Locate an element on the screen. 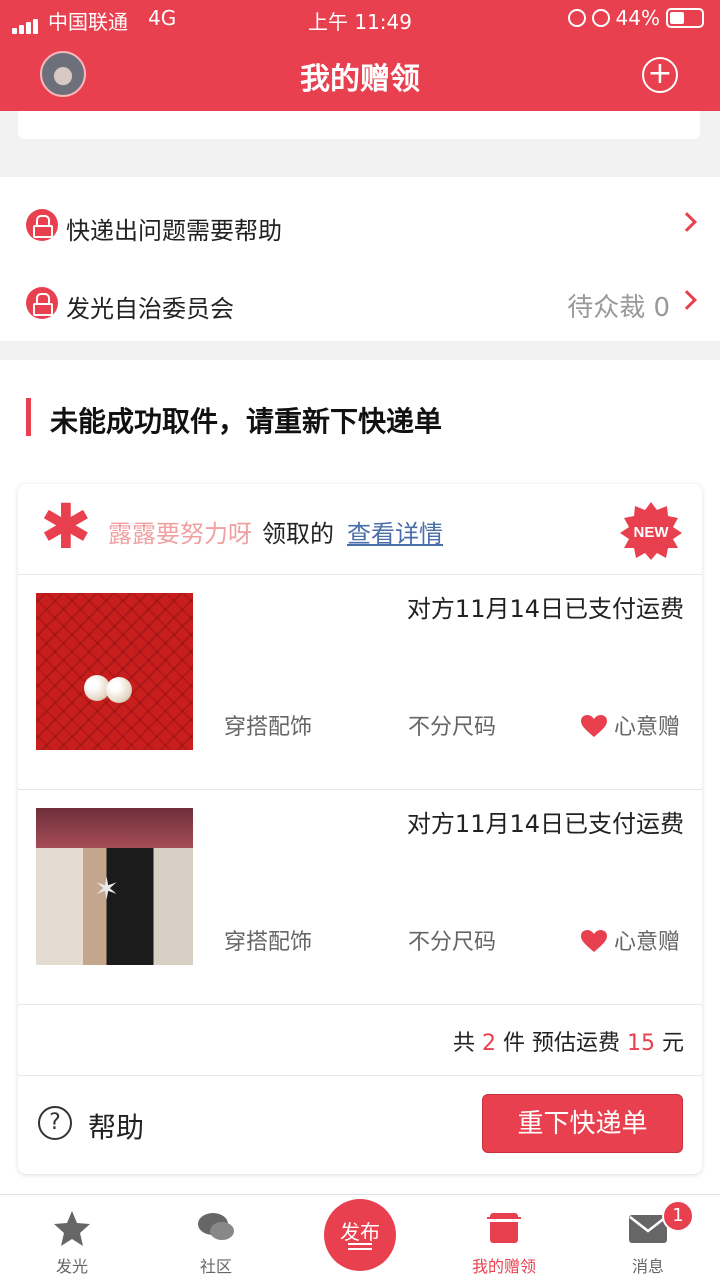  menu-item-label: 快递出问题需要帮助 is located at coordinates (174, 231).